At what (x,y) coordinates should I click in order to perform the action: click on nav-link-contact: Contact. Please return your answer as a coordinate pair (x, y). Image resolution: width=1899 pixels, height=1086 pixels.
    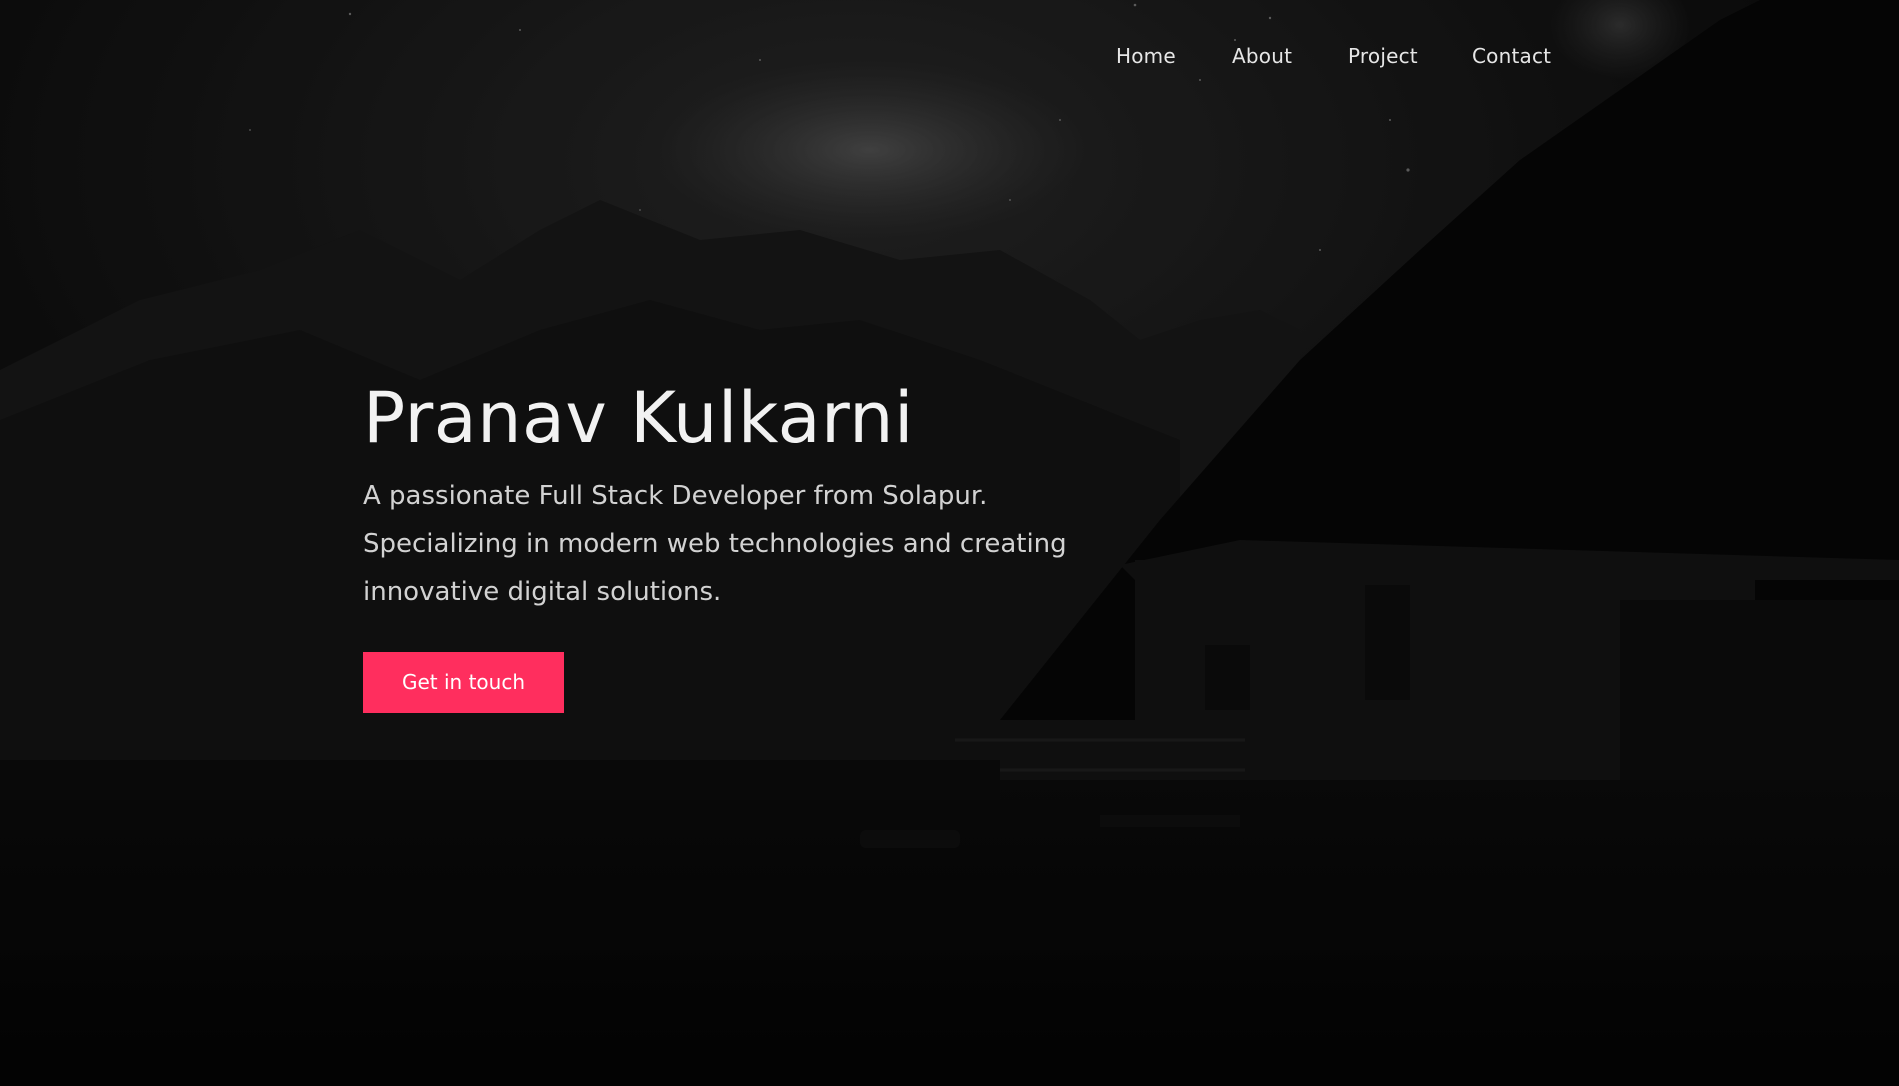
    Looking at the image, I should click on (1511, 56).